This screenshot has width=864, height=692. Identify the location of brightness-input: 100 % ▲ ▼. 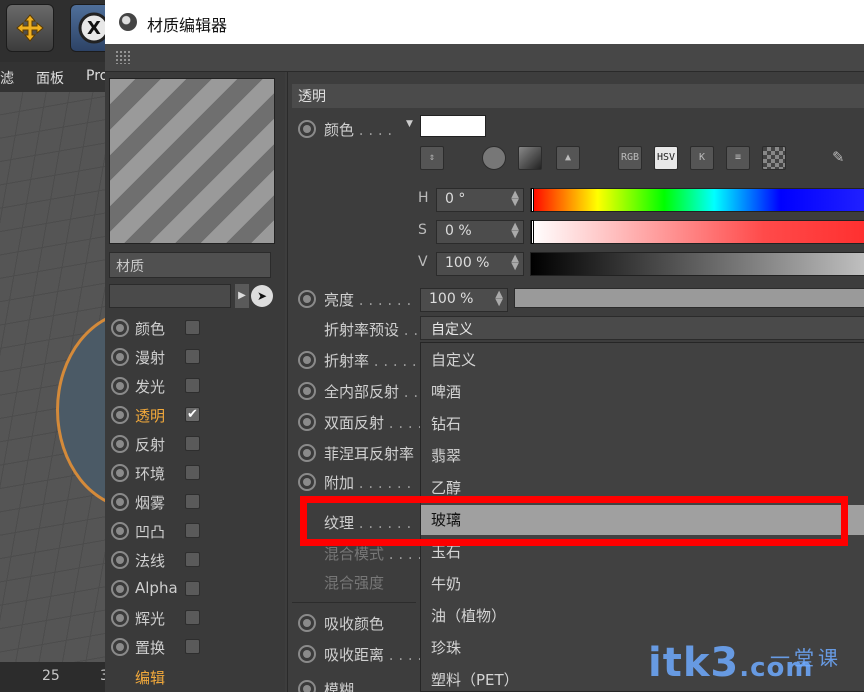
(464, 300).